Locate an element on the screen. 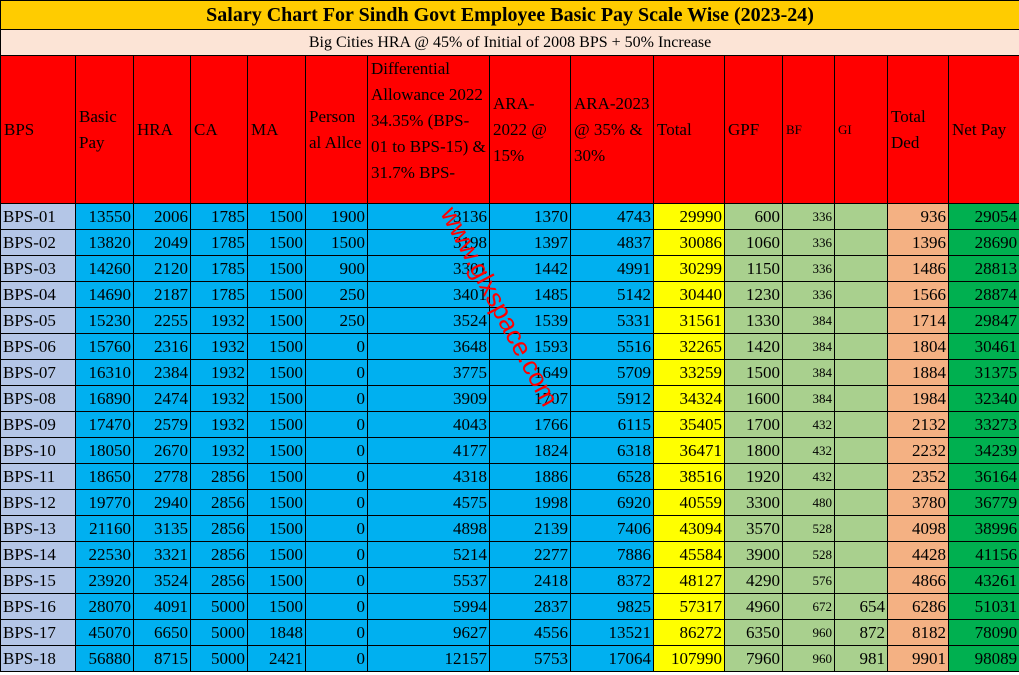 The height and width of the screenshot is (675, 1019). cell-total: 33259 is located at coordinates (689, 372).